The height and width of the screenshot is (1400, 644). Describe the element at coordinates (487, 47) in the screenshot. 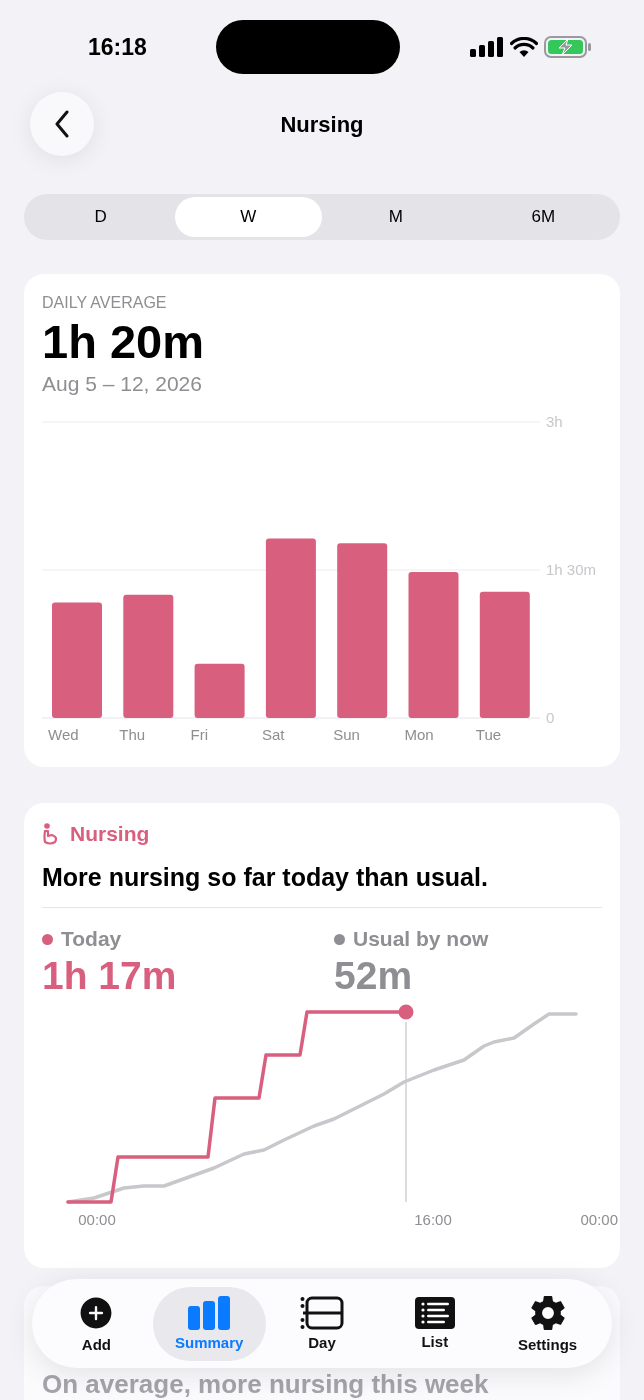

I see `signal-icon` at that location.